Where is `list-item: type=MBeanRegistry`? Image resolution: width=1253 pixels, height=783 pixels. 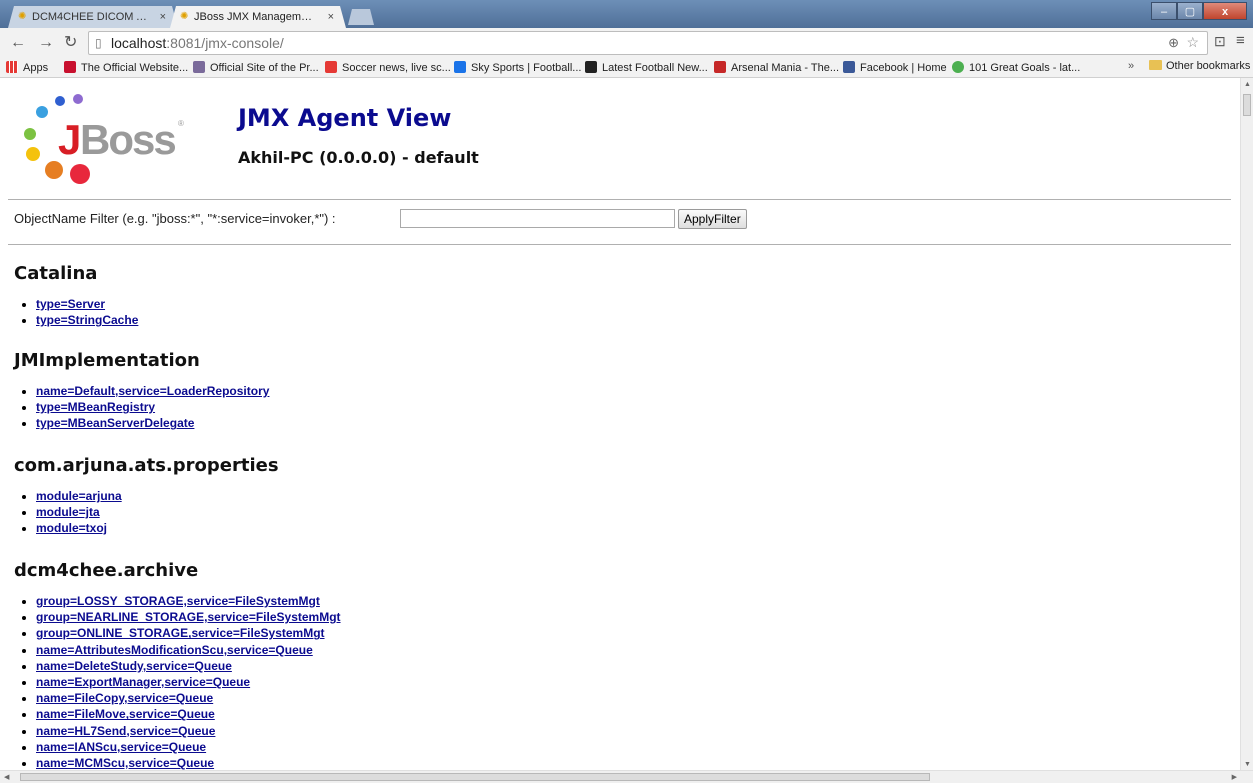 list-item: type=MBeanRegistry is located at coordinates (152, 407).